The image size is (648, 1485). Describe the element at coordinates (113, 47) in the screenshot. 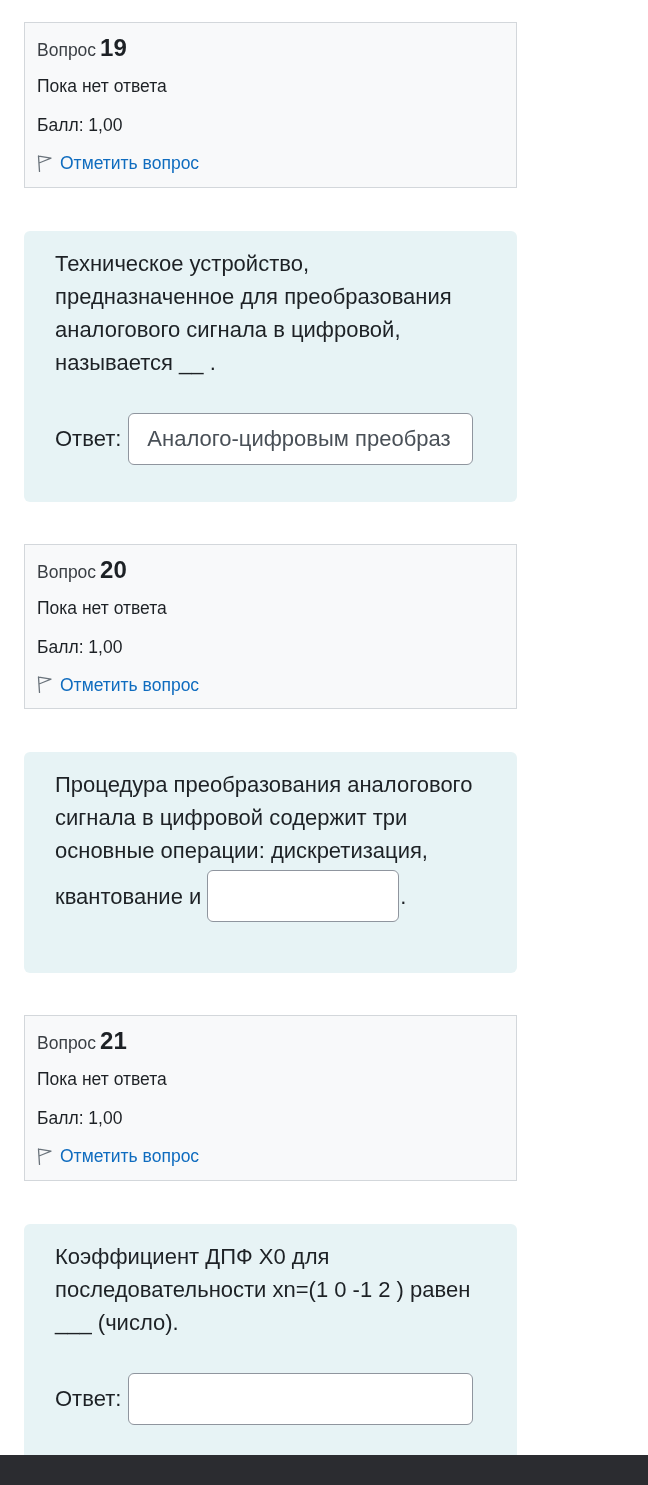

I see `question-number: 19` at that location.